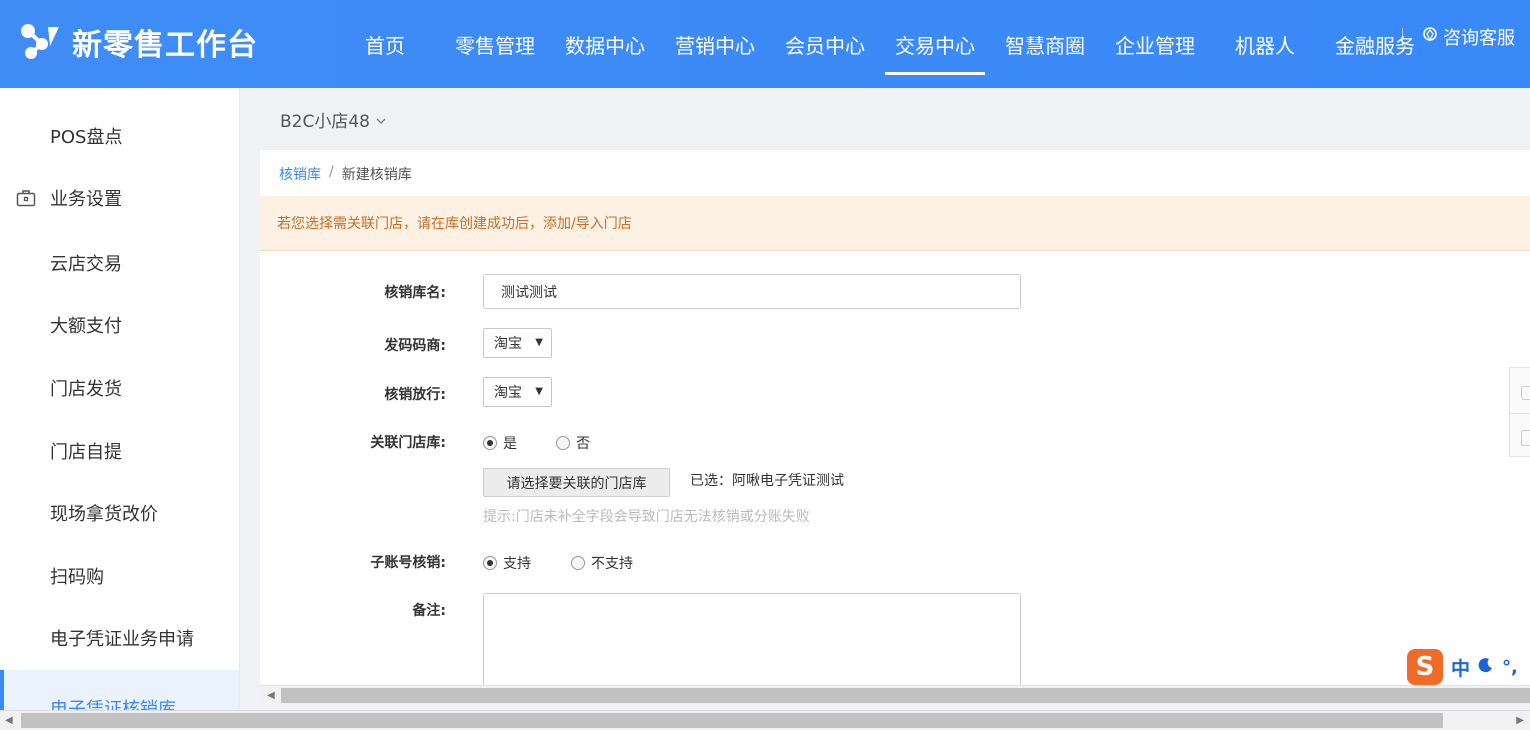 This screenshot has width=1530, height=730. I want to click on sub-account-unsupport-radio: 不支持, so click(602, 563).